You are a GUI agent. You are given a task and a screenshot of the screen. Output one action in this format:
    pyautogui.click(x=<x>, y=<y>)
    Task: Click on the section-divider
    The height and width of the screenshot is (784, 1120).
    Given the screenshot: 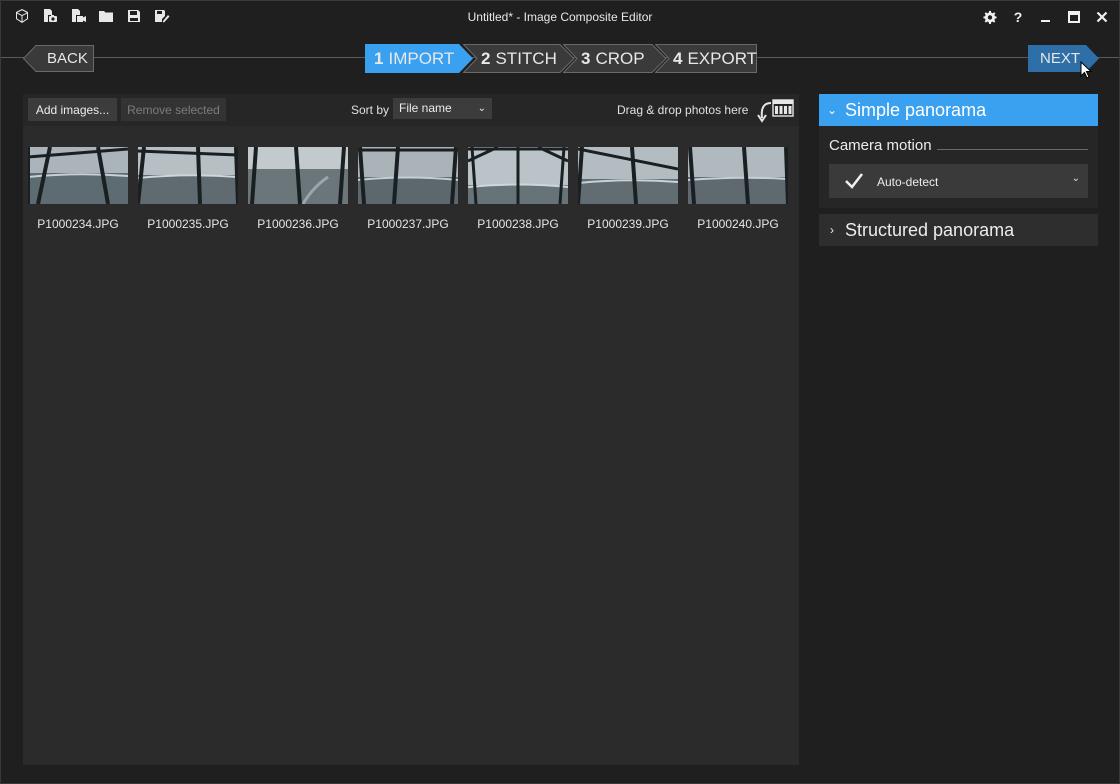 What is the action you would take?
    pyautogui.click(x=1012, y=149)
    